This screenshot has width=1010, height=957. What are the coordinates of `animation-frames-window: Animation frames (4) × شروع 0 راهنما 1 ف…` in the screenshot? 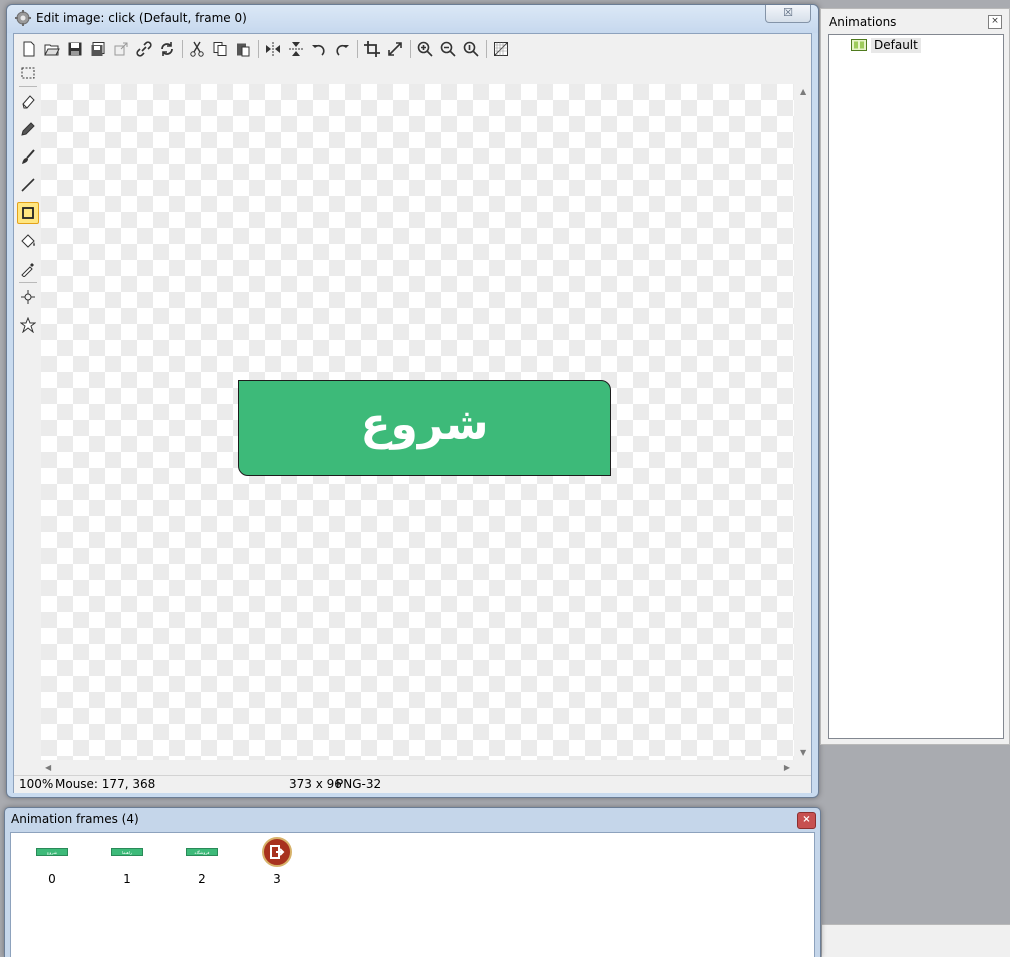 It's located at (412, 882).